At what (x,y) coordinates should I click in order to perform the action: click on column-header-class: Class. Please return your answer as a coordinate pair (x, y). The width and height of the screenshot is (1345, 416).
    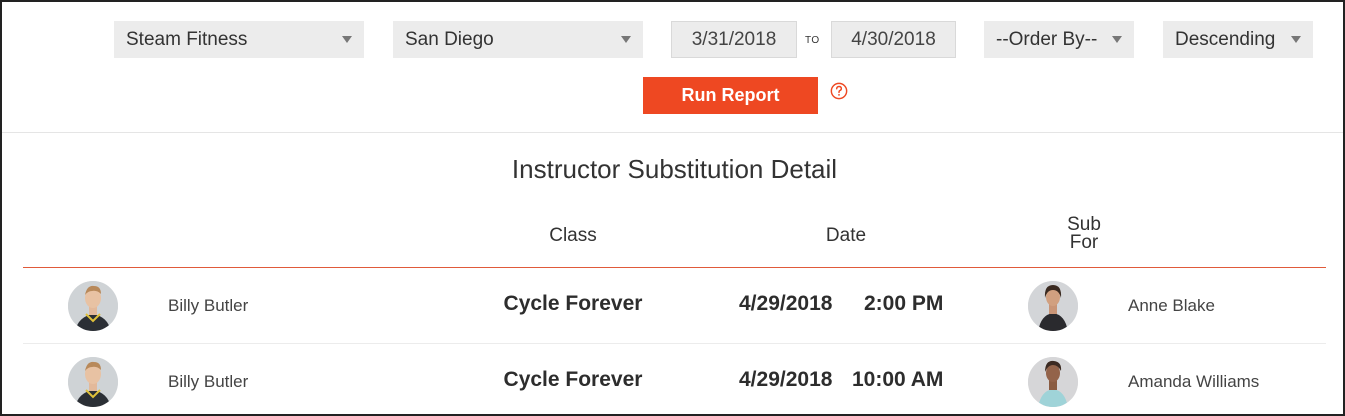
    Looking at the image, I should click on (573, 235).